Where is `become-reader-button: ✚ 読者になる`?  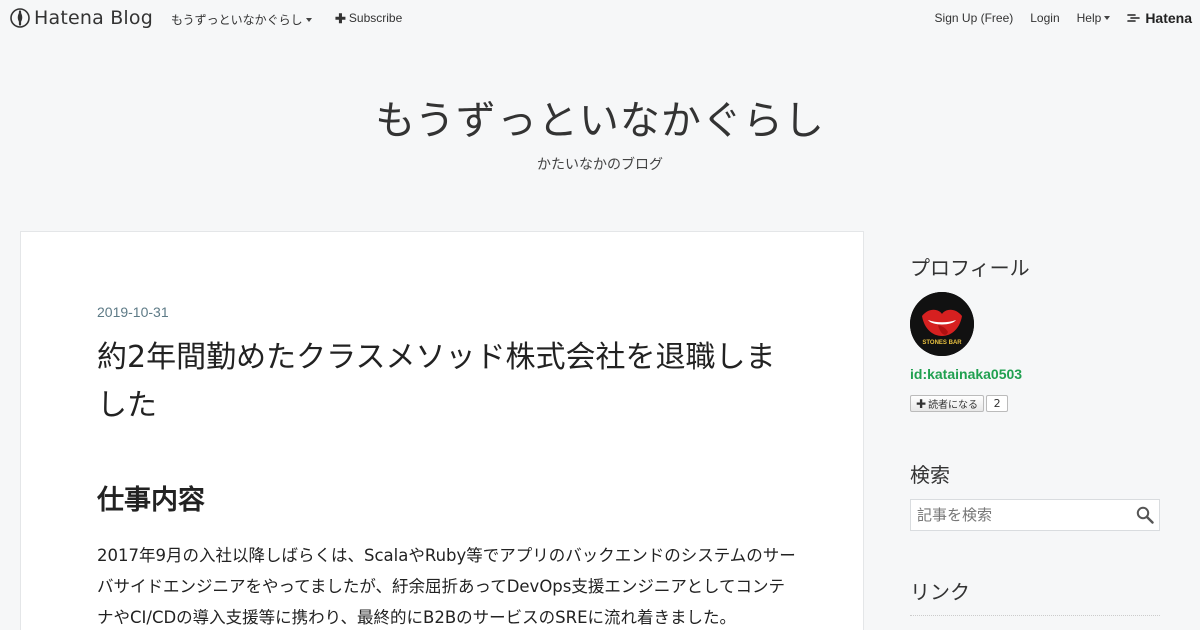 become-reader-button: ✚ 読者になる is located at coordinates (947, 403).